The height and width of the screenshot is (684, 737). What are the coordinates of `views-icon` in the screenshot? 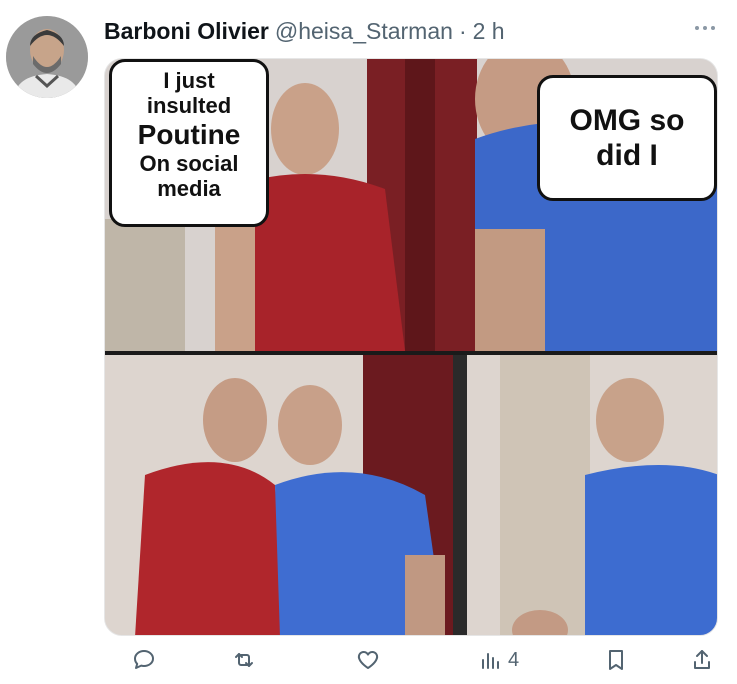 It's located at (490, 661).